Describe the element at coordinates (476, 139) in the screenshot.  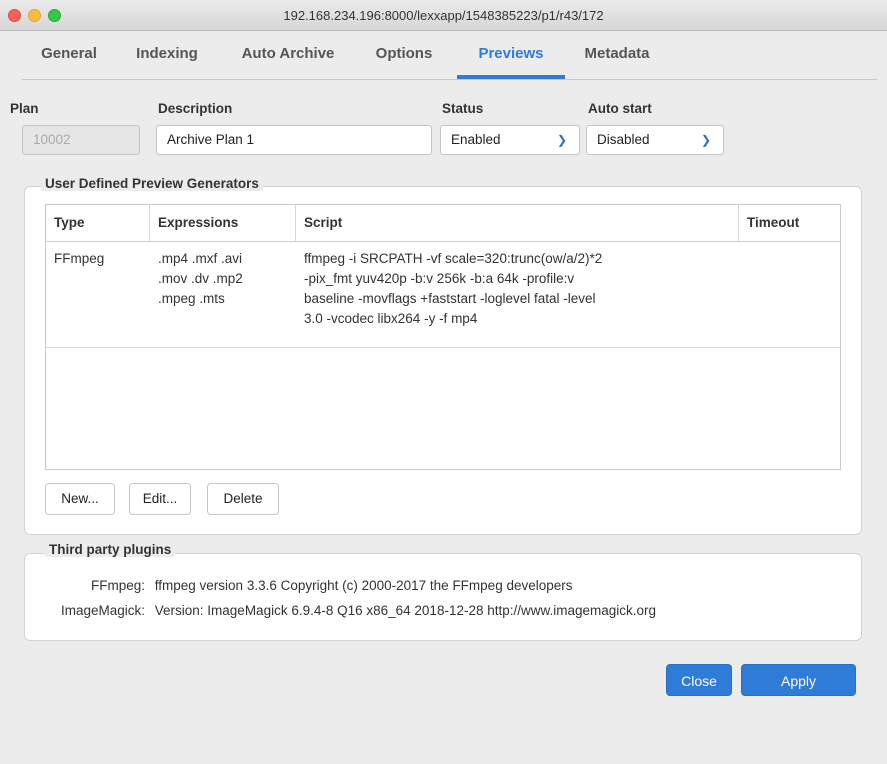
I see `status-value: Enabled` at that location.